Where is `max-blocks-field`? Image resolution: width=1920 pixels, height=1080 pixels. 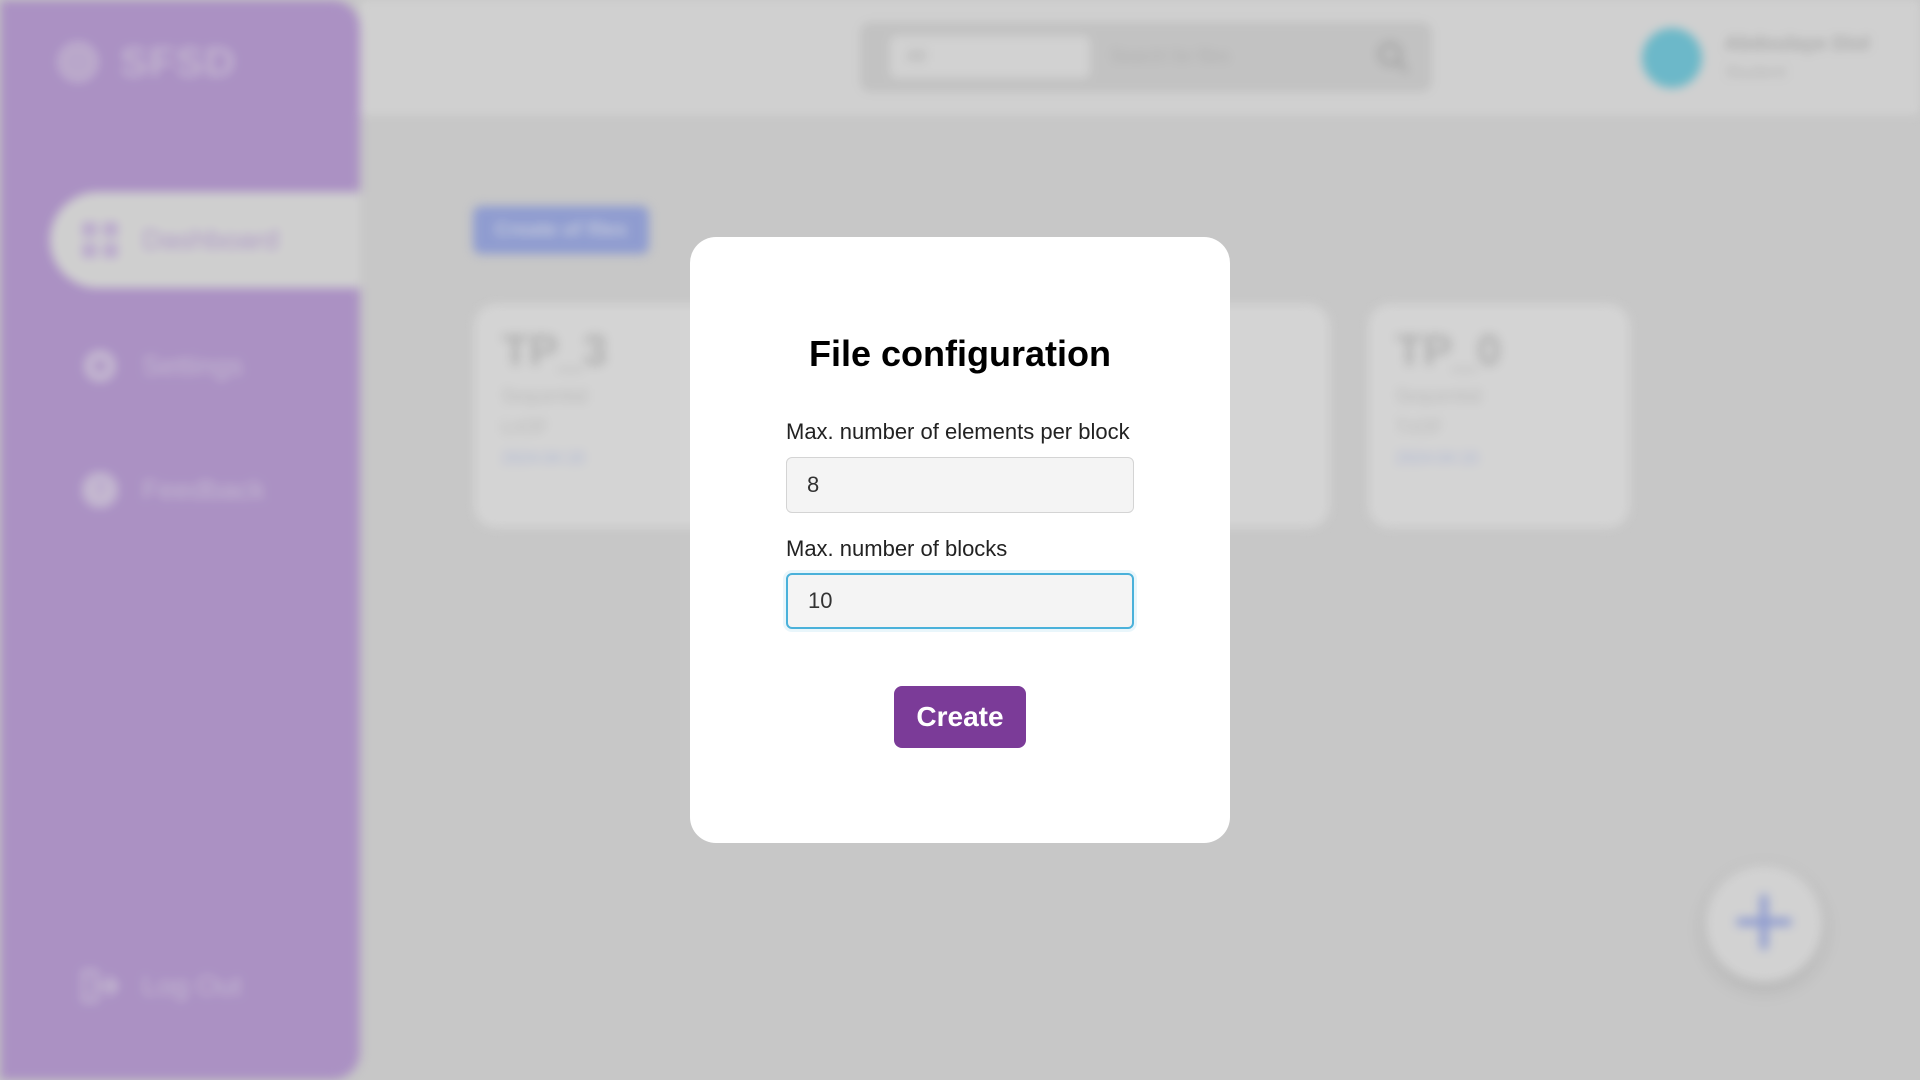
max-blocks-field is located at coordinates (960, 601).